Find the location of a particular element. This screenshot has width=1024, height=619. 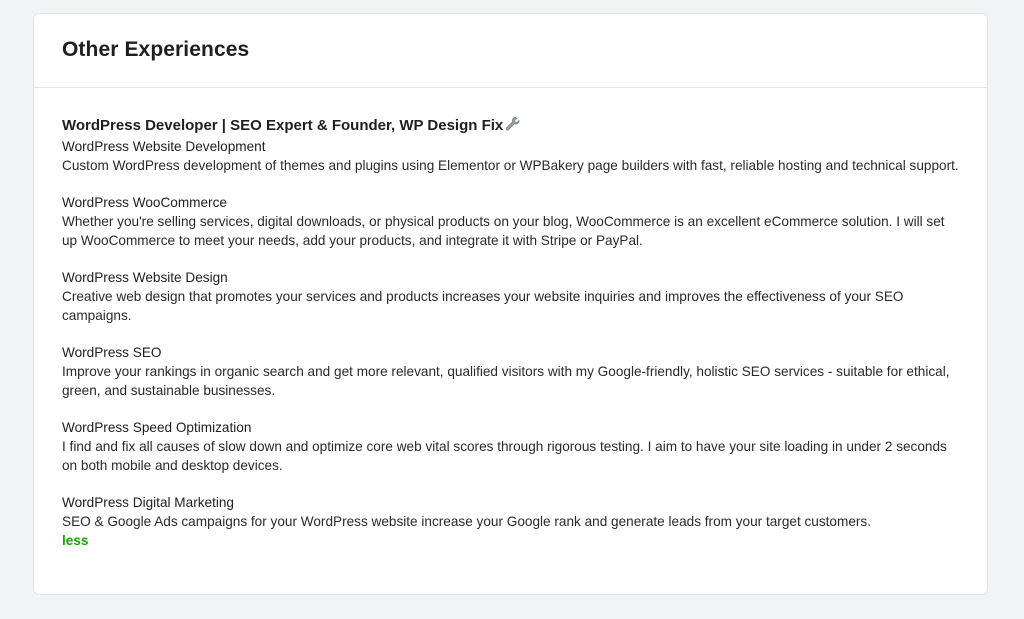

section-title: WordPress Speed Optimization is located at coordinates (157, 427).